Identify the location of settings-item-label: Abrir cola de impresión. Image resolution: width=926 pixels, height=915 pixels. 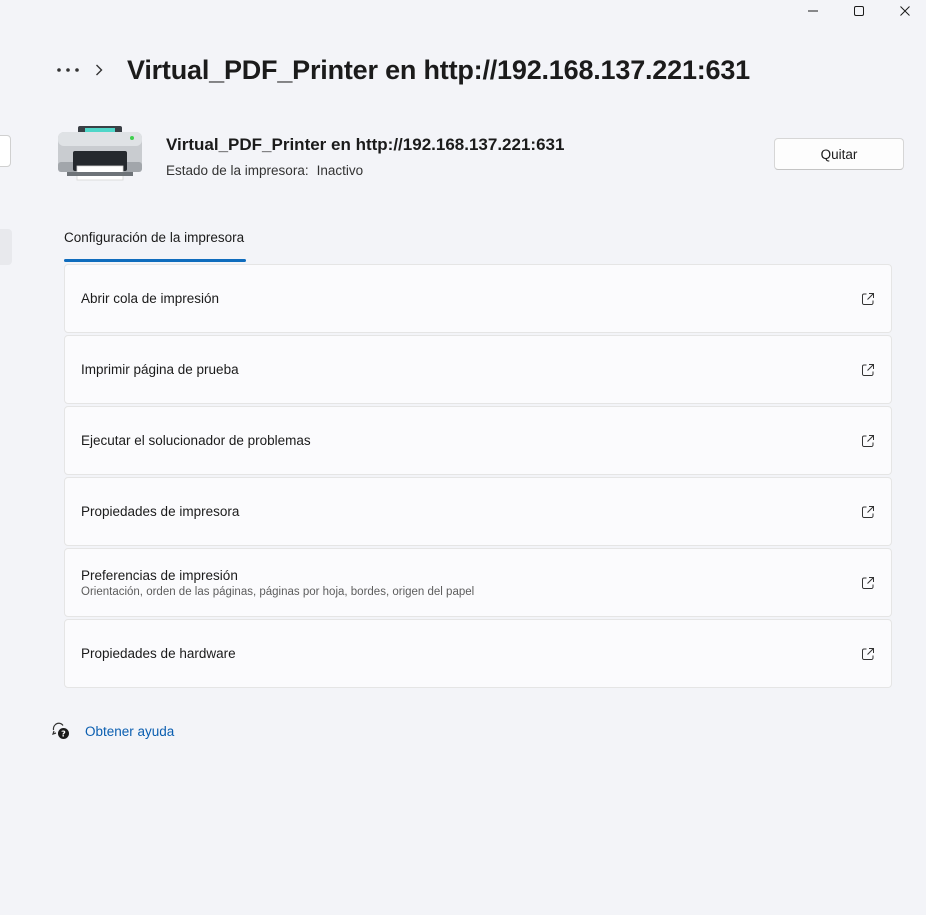
(150, 298).